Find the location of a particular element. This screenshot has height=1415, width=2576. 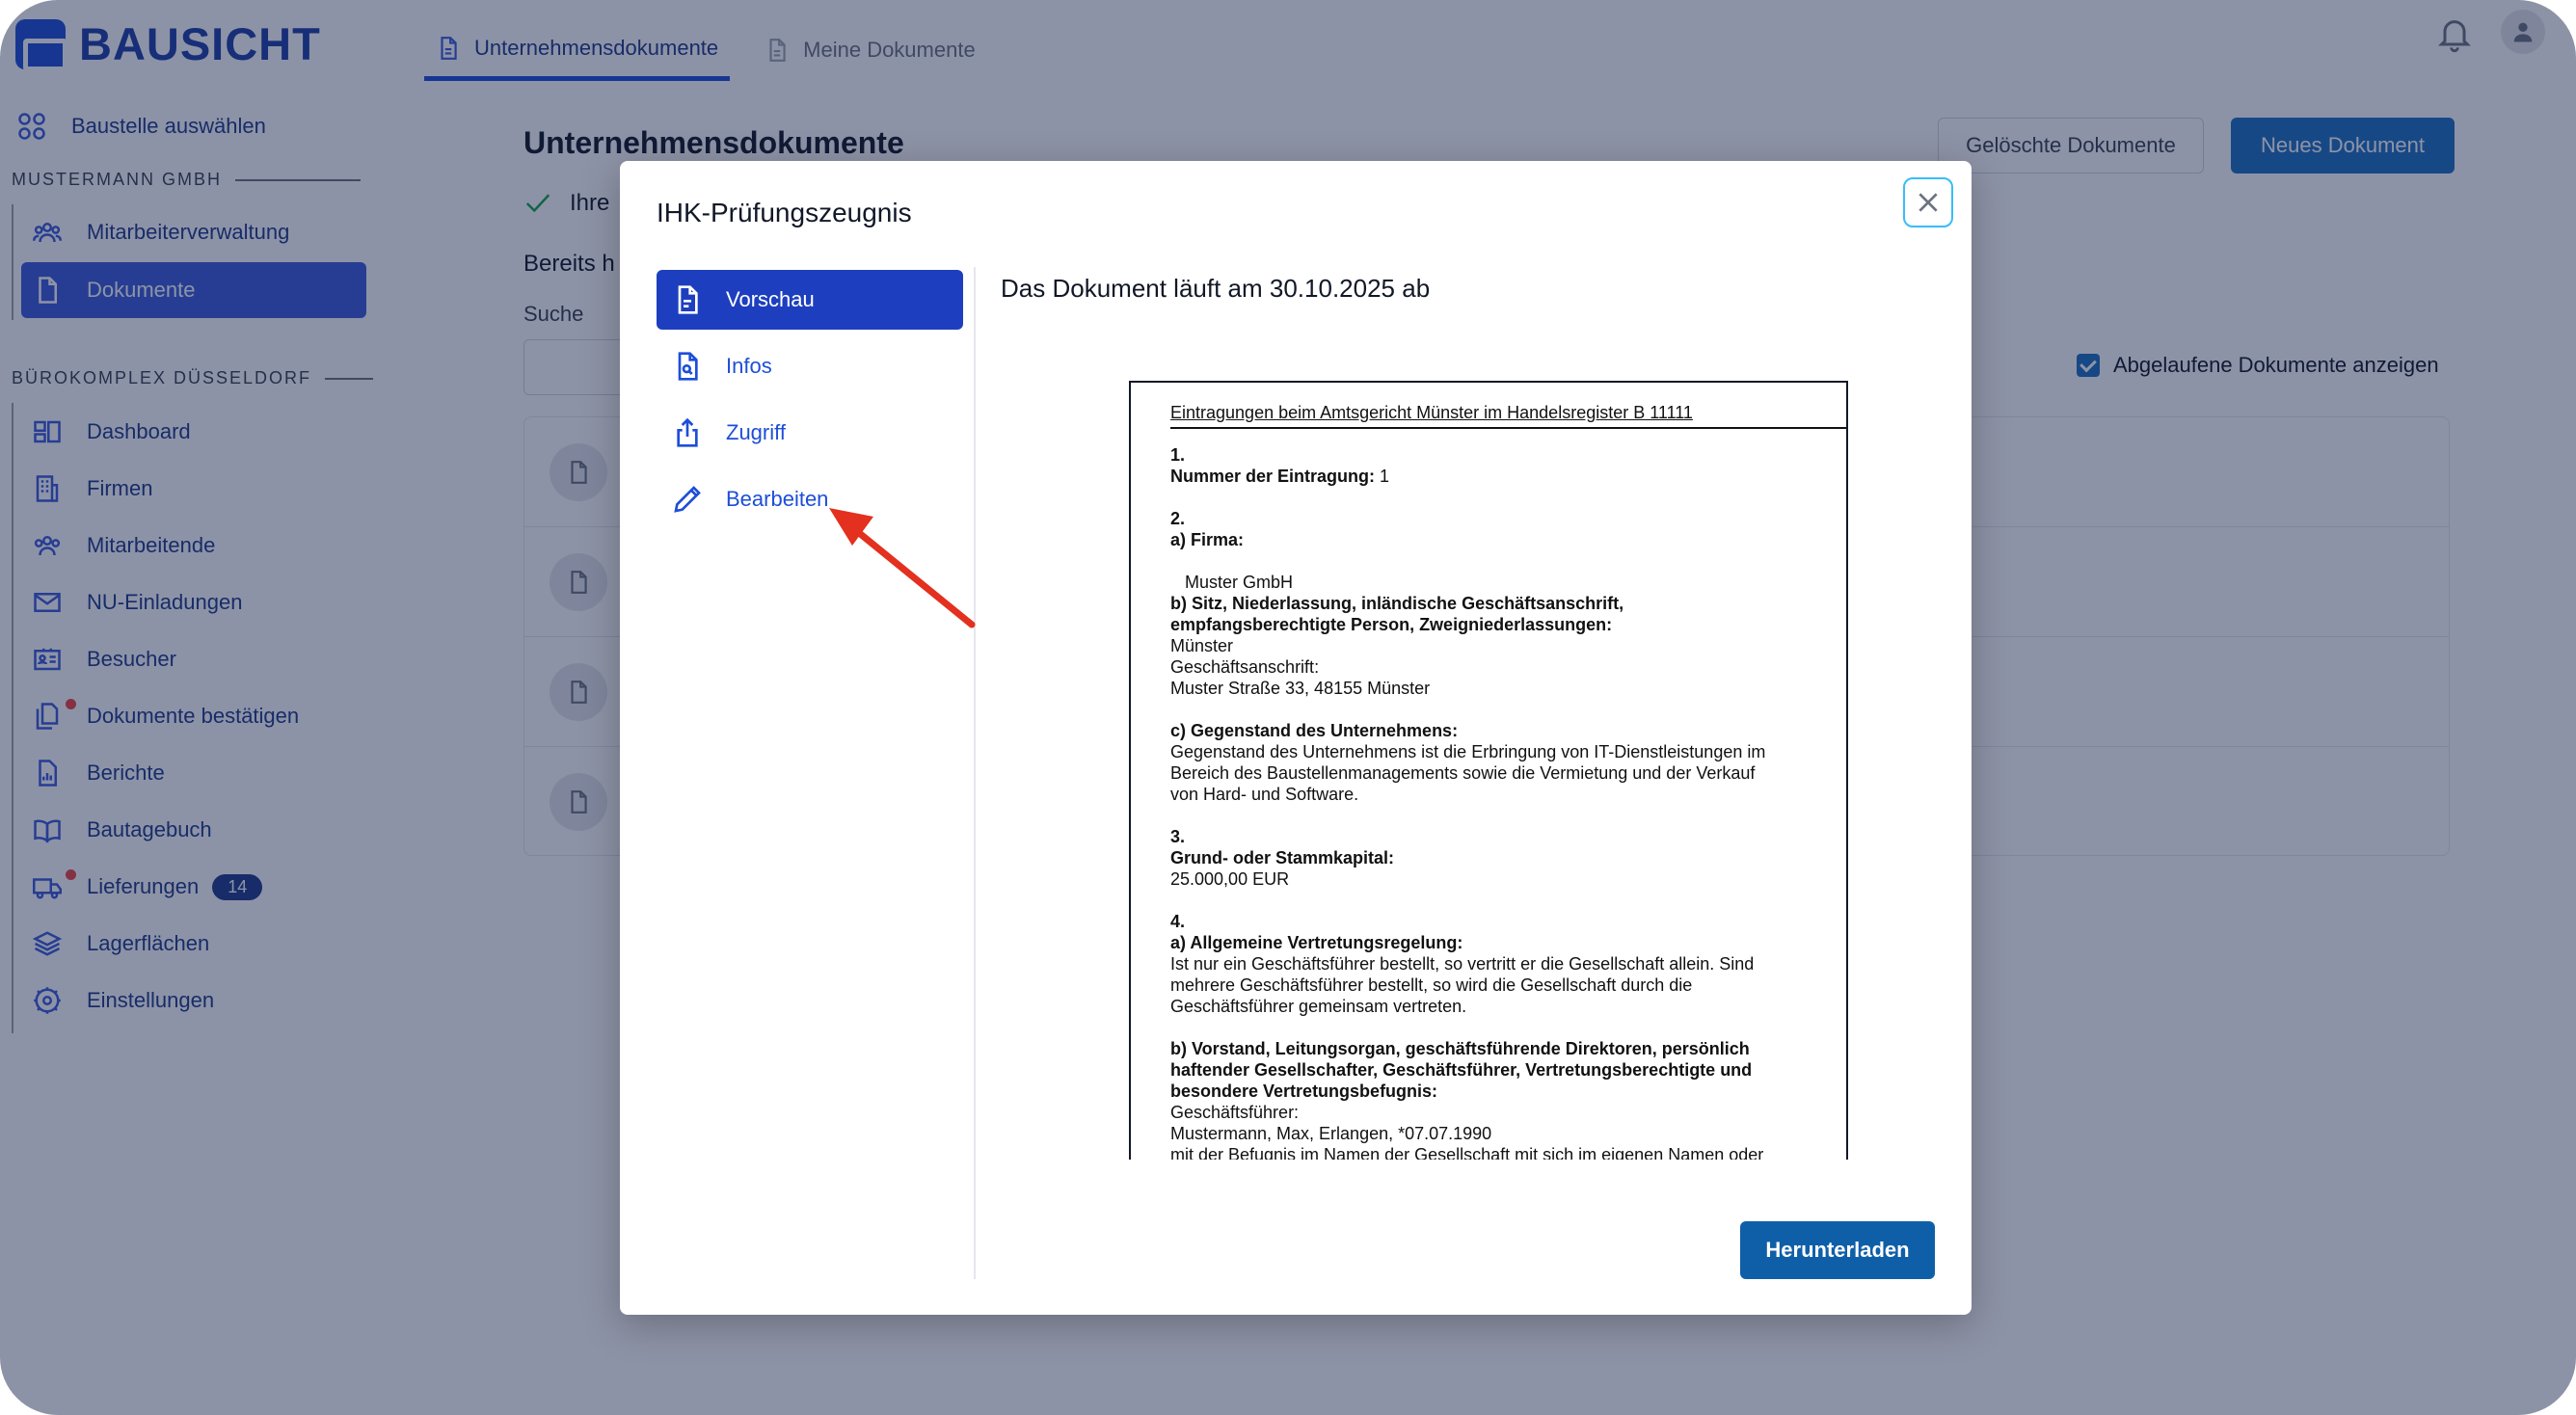

document-line: a) Firma: is located at coordinates (1207, 539).